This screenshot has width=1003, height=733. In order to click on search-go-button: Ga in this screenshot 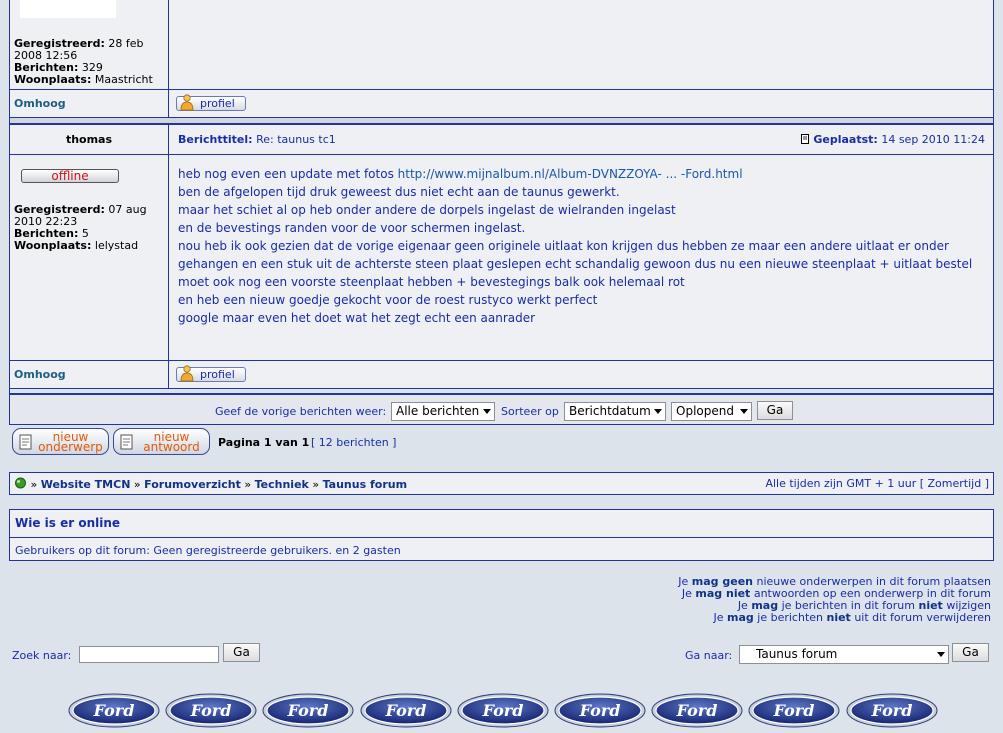, I will do `click(241, 652)`.